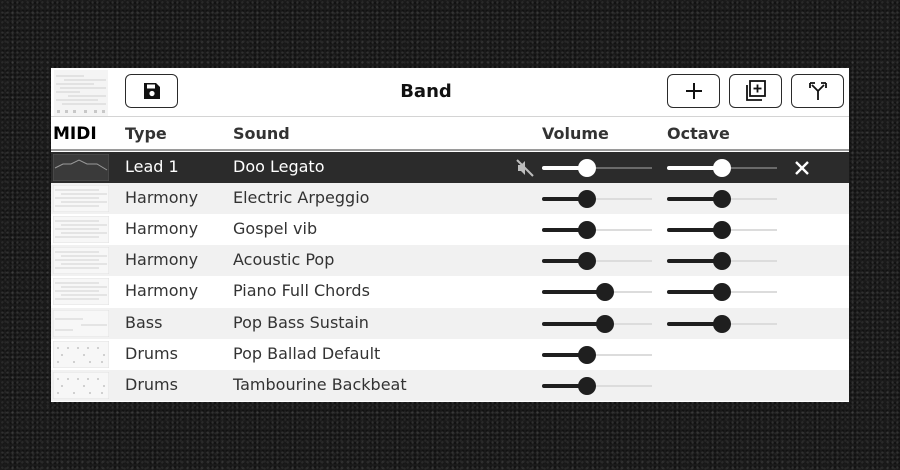 This screenshot has height=470, width=900. What do you see at coordinates (450, 134) in the screenshot?
I see `column-header-row: MIDI Type Sound Volume Octave` at bounding box center [450, 134].